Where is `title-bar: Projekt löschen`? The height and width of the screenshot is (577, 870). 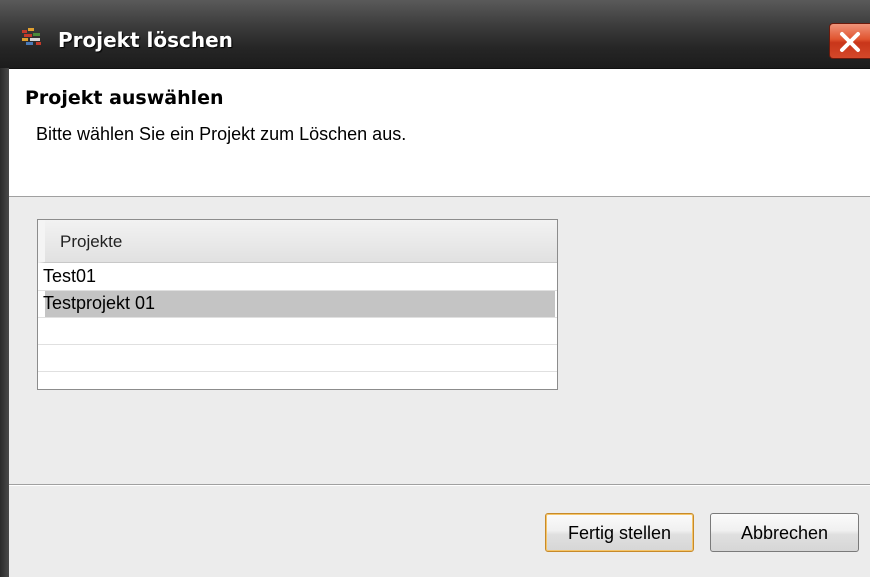 title-bar: Projekt löschen is located at coordinates (435, 34).